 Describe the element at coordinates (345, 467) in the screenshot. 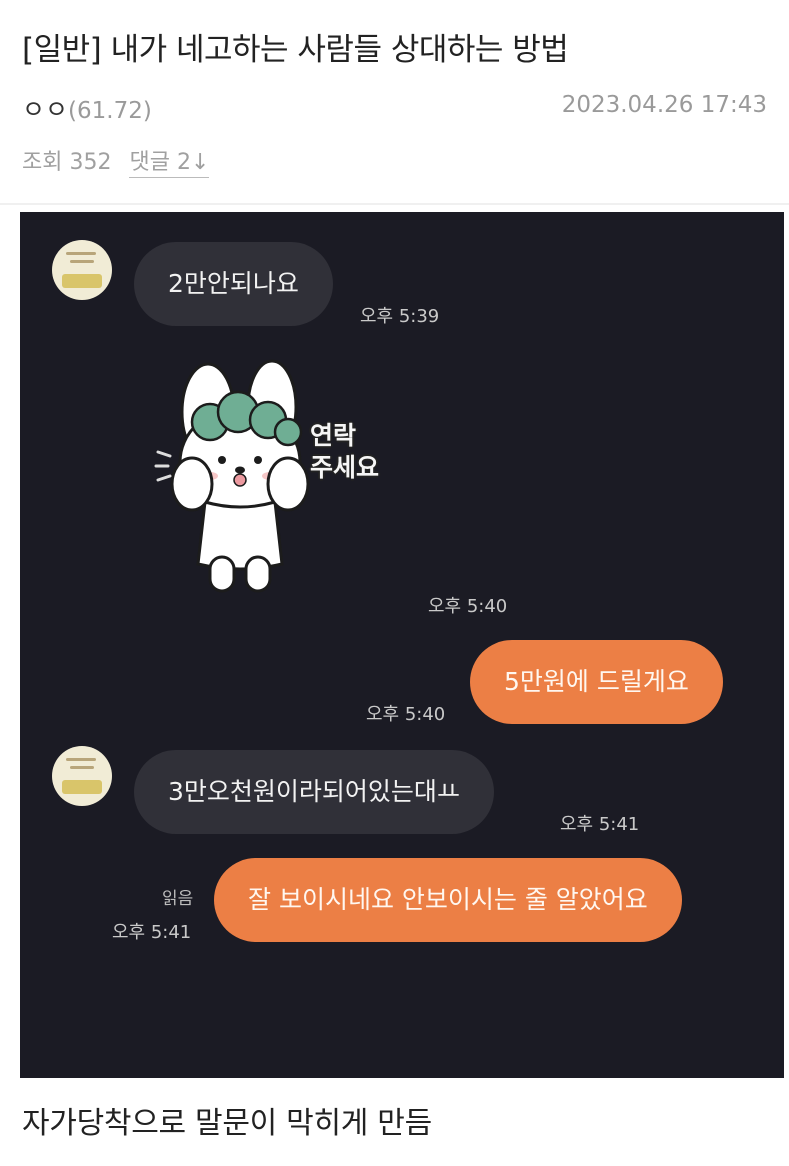

I see `sticker-line-2: 주세요` at that location.